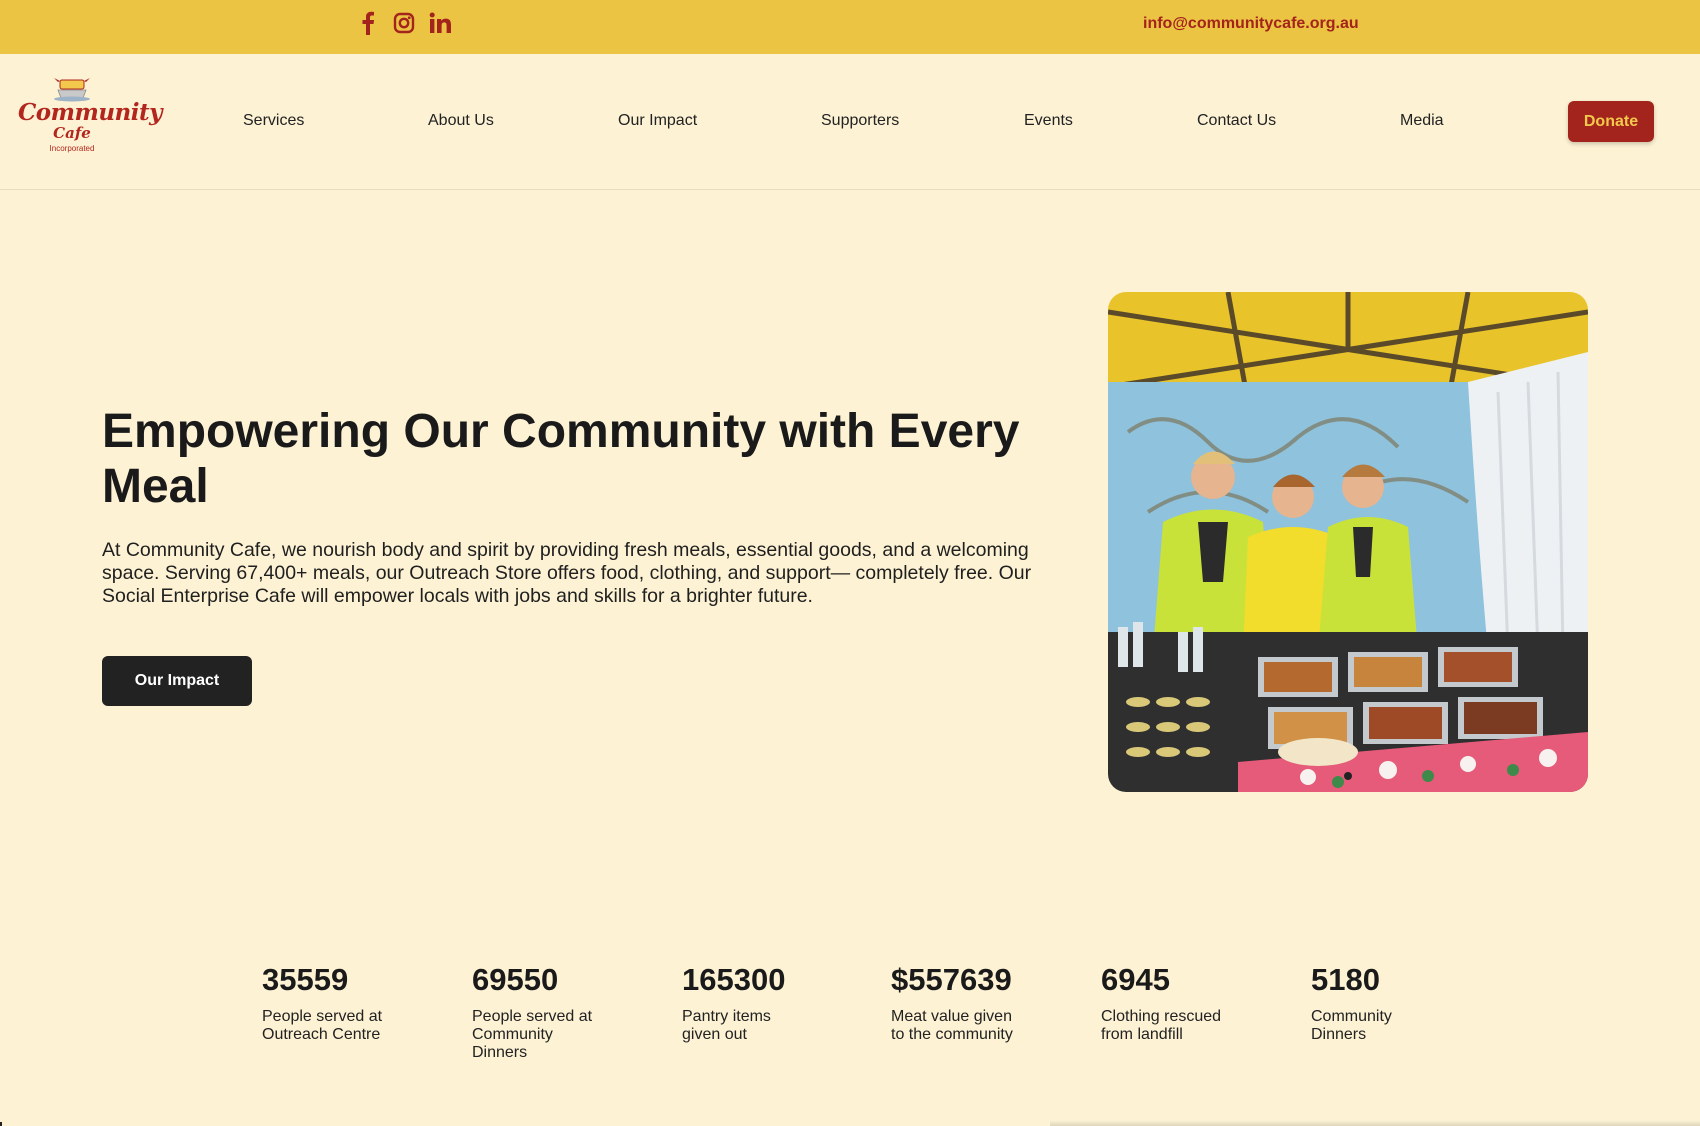 This screenshot has height=1126, width=1700. I want to click on stat-value: 6945, so click(1135, 979).